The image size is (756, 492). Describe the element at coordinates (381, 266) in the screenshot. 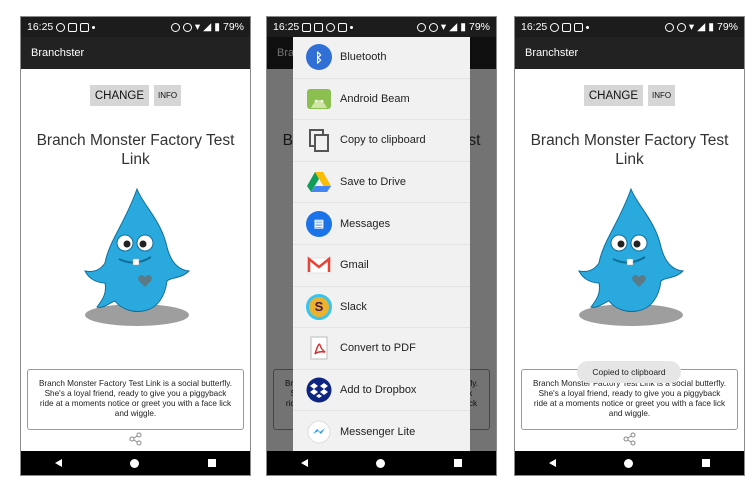

I see `share-target-gmail: Gmail` at that location.